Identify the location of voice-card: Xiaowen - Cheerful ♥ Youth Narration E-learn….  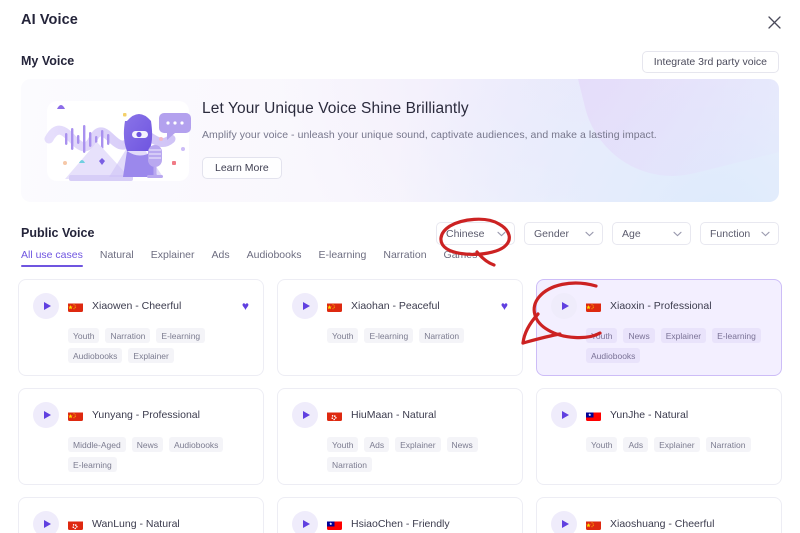
(141, 327).